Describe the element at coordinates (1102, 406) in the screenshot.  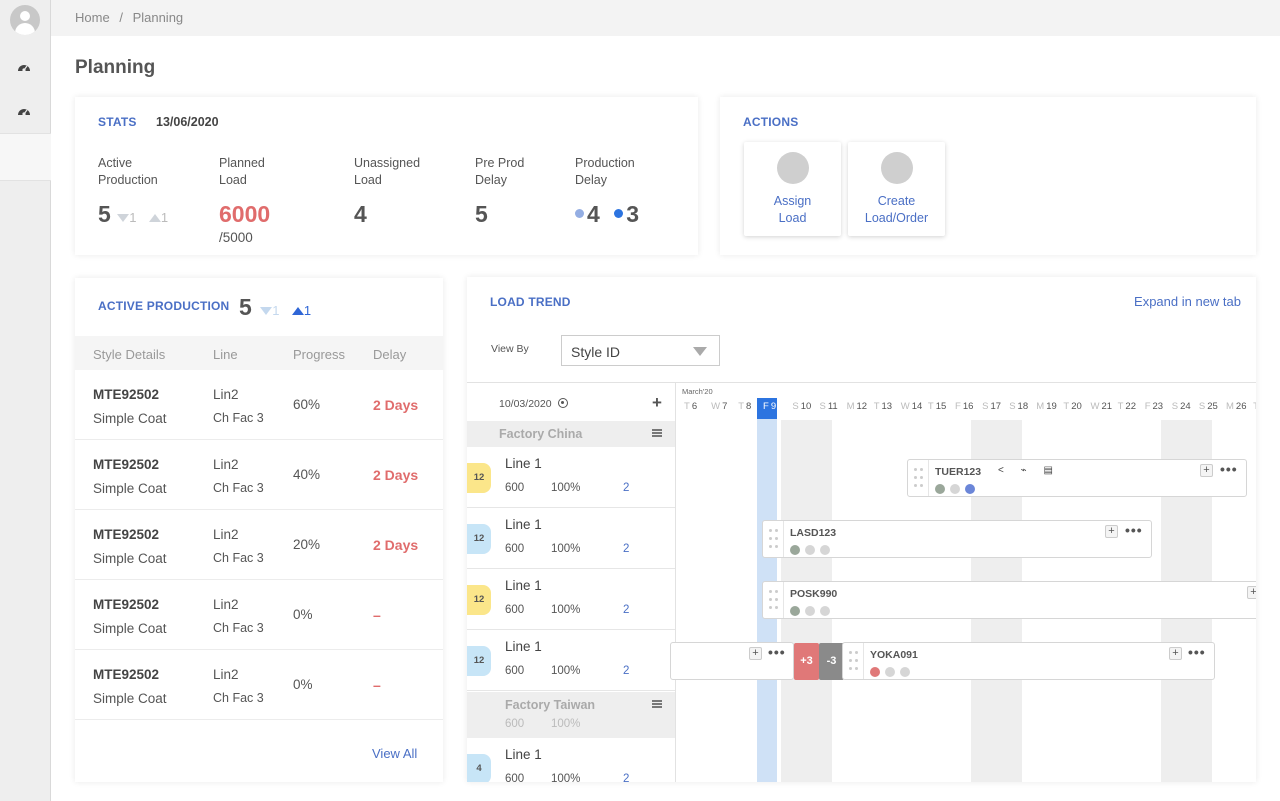
I see `day-header: W 21` at that location.